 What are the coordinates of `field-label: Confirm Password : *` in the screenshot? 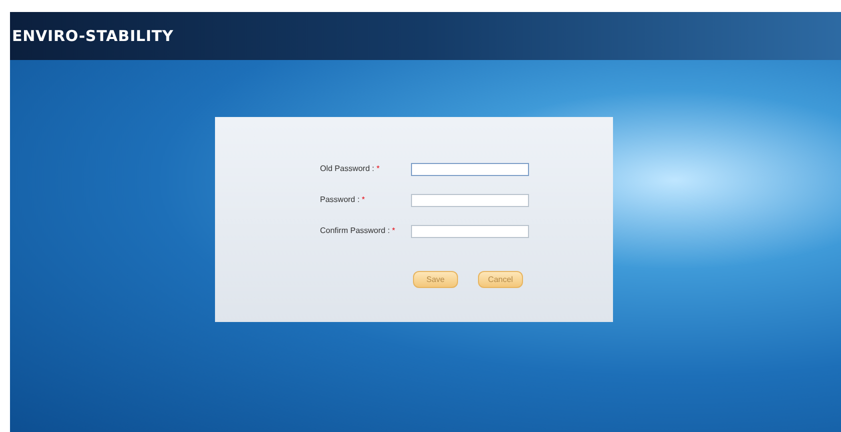 It's located at (357, 231).